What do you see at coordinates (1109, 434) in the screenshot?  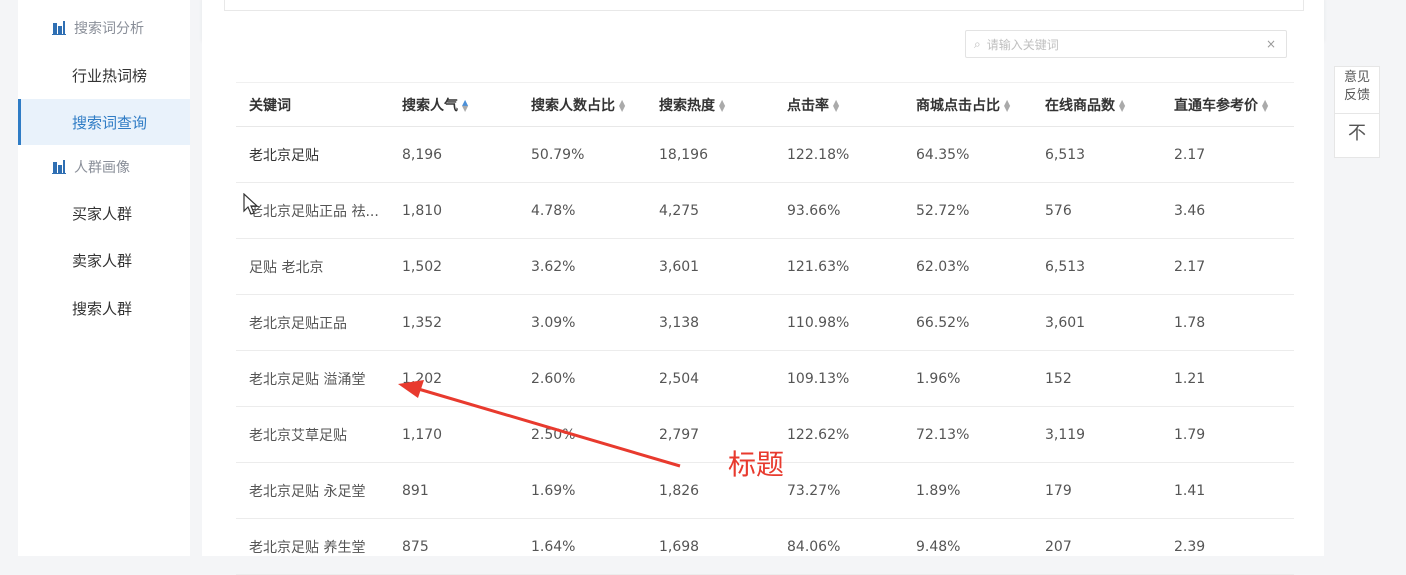 I see `cell-value: 3,119` at bounding box center [1109, 434].